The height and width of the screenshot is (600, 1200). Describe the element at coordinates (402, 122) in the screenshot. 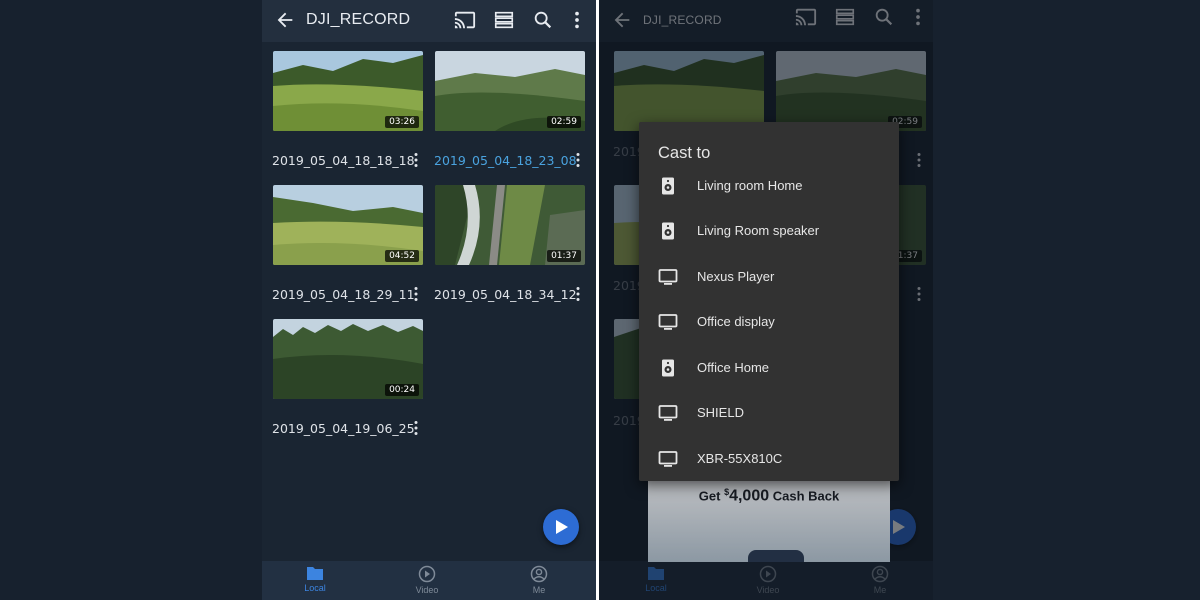

I see `video-duration: 03:26` at that location.